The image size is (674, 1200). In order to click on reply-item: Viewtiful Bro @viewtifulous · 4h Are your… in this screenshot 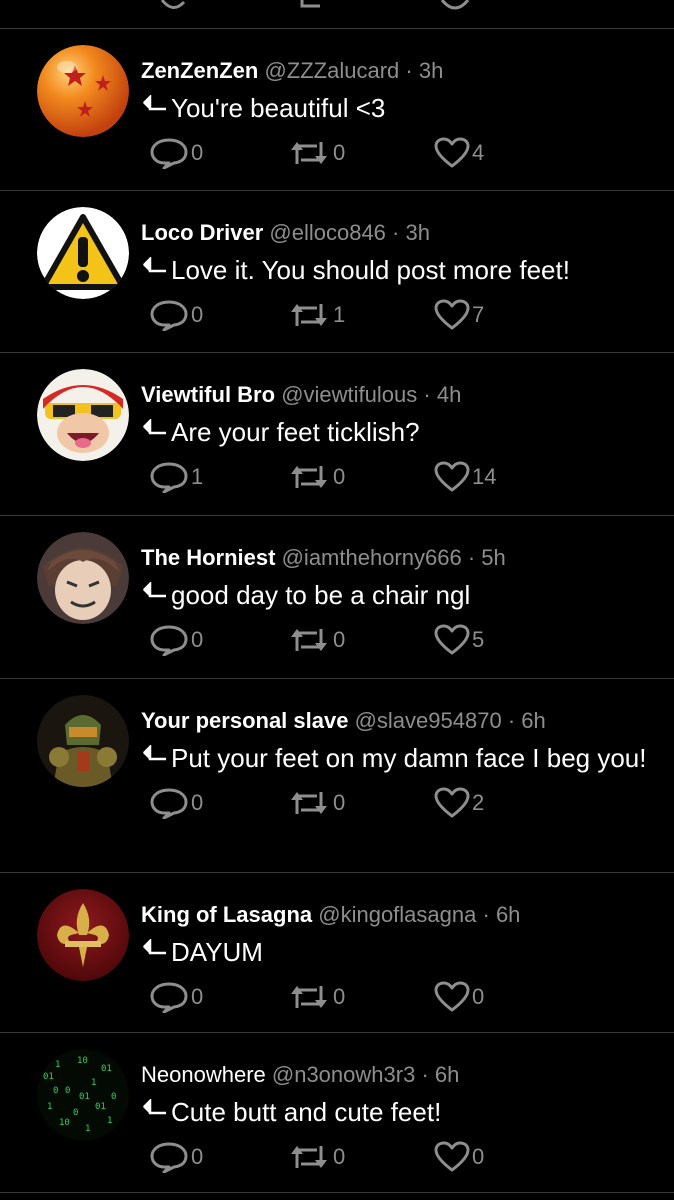, I will do `click(337, 434)`.